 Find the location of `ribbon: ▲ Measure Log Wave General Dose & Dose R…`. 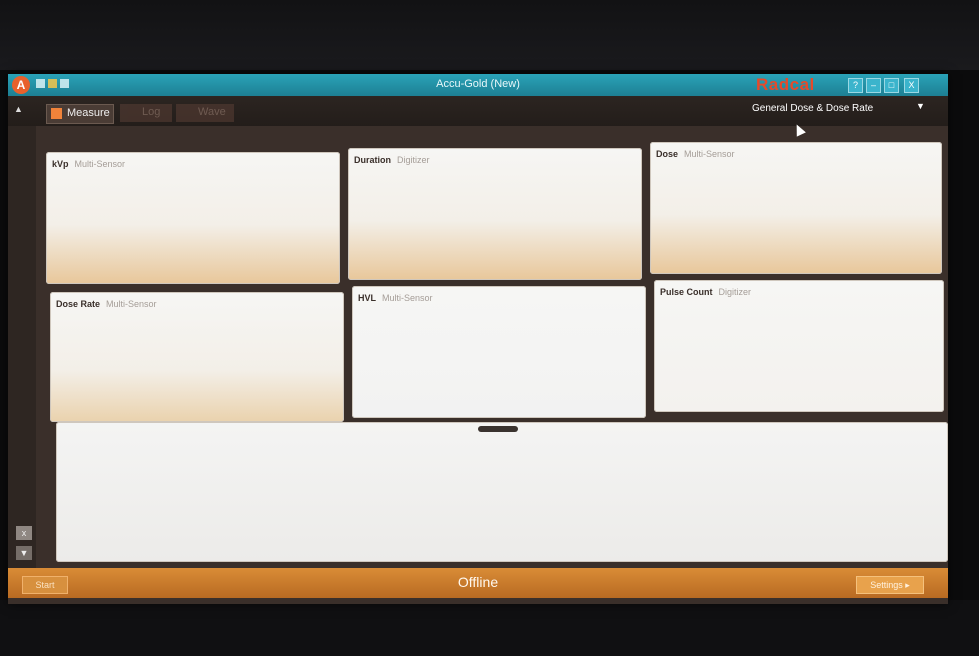

ribbon: ▲ Measure Log Wave General Dose & Dose R… is located at coordinates (478, 111).